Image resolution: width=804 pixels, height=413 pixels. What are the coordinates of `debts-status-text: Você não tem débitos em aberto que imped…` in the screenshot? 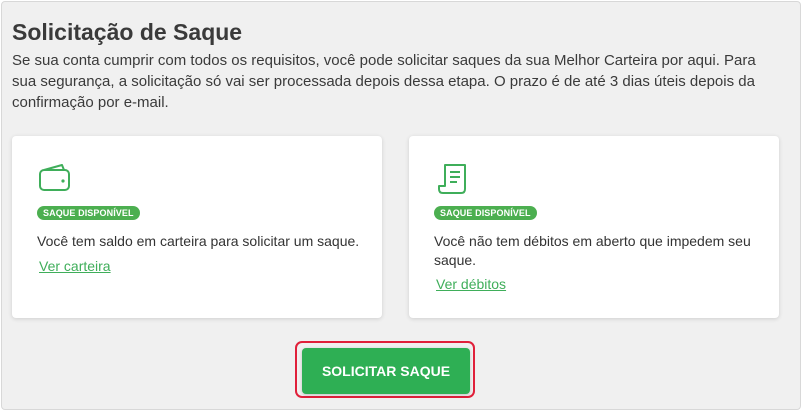 It's located at (592, 250).